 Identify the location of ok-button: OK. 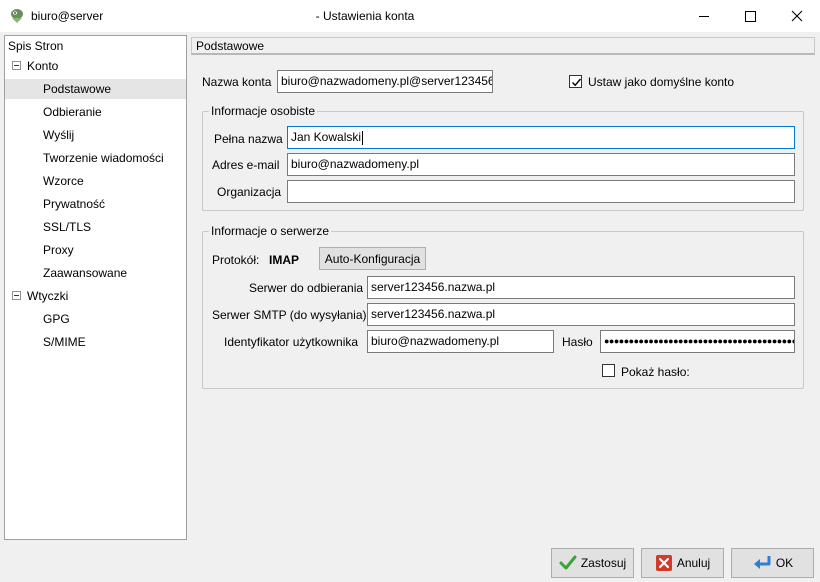
(772, 563).